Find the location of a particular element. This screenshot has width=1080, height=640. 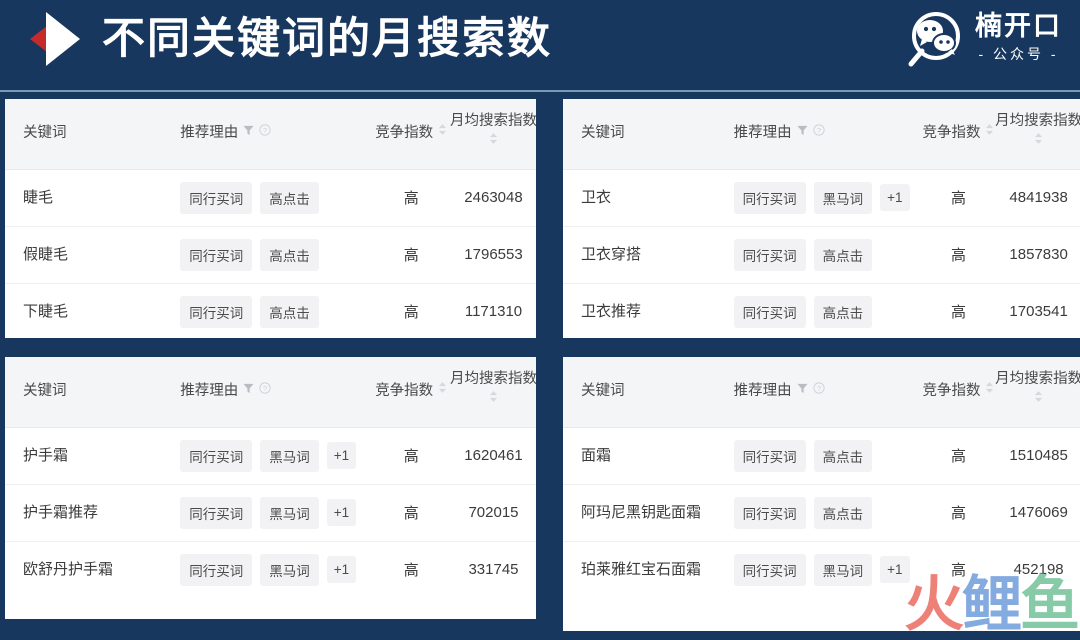

cell-keyword: 睫毛 is located at coordinates (38, 197).